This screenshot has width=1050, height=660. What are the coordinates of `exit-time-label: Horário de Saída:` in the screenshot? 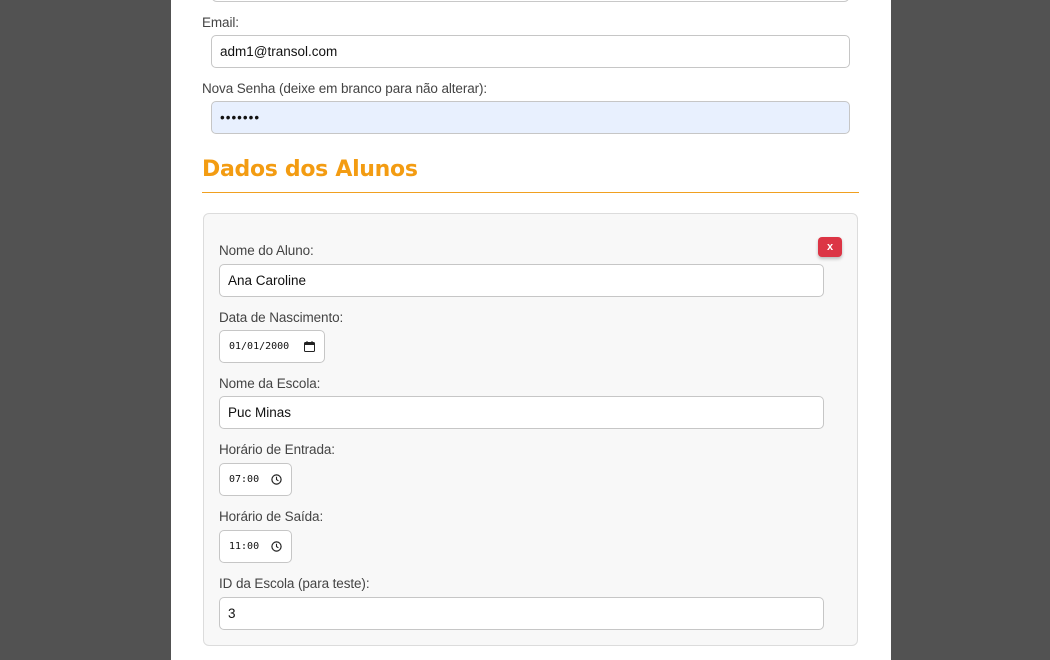 It's located at (271, 516).